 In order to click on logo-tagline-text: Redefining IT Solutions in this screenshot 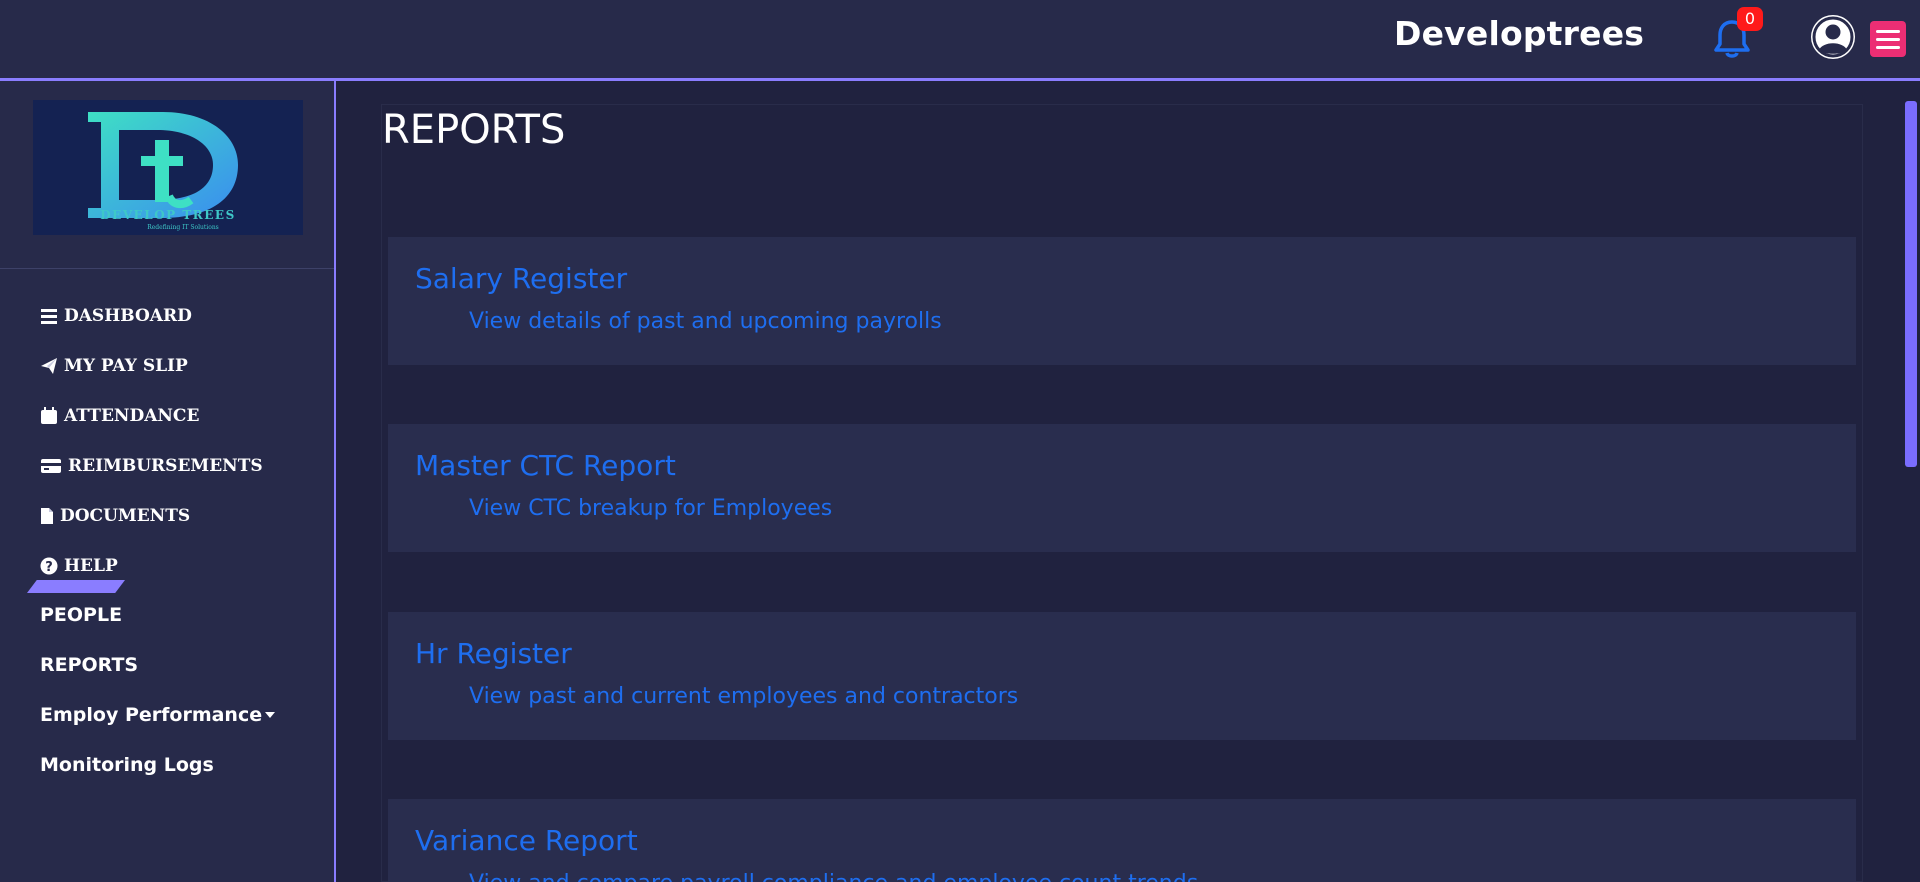, I will do `click(183, 227)`.